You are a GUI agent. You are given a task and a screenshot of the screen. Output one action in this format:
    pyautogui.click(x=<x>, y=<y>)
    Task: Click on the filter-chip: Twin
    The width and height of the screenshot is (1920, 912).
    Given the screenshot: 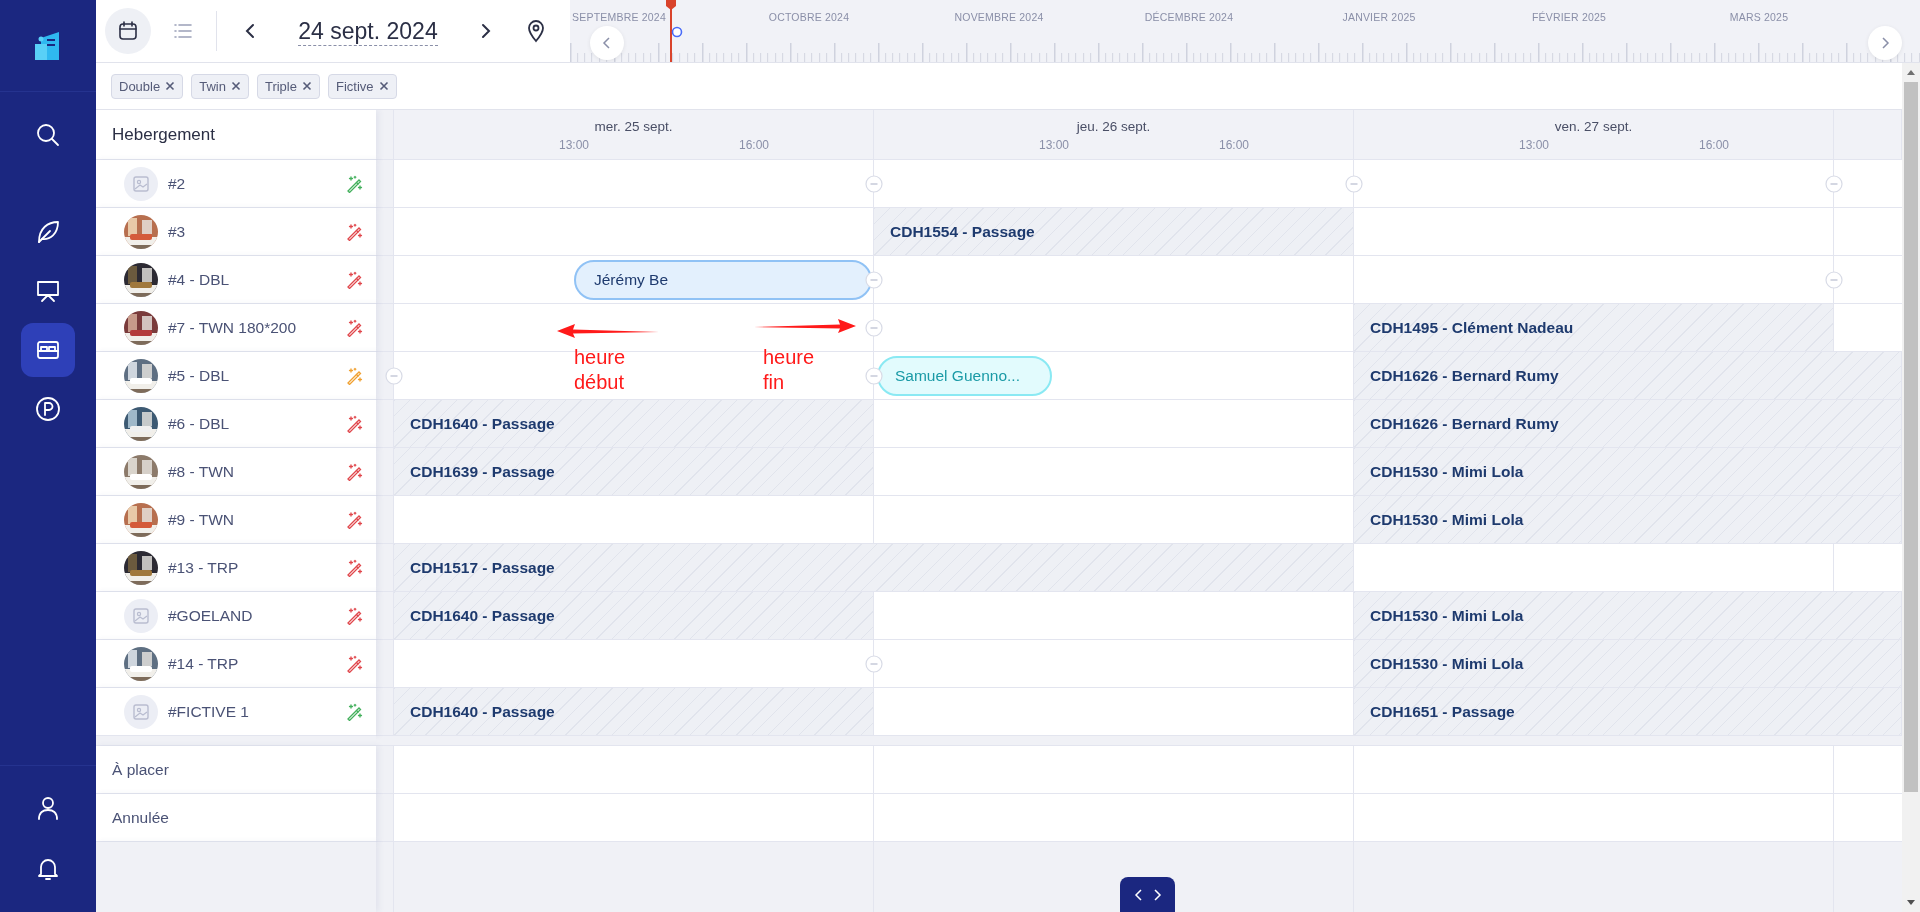 What is the action you would take?
    pyautogui.click(x=220, y=86)
    